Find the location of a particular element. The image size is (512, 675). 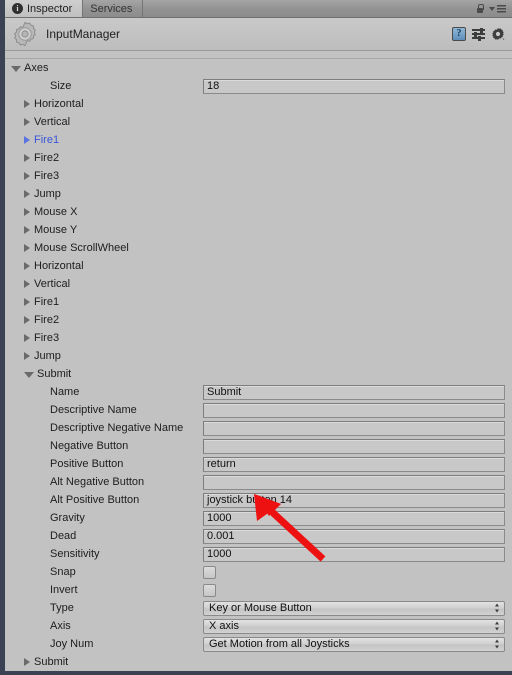

lock-icon is located at coordinates (480, 8).